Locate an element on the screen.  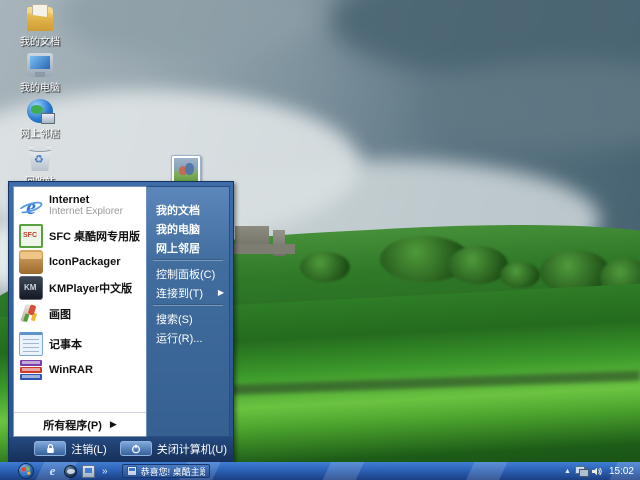
right-arrow-icon: ▶ is located at coordinates (113, 424).